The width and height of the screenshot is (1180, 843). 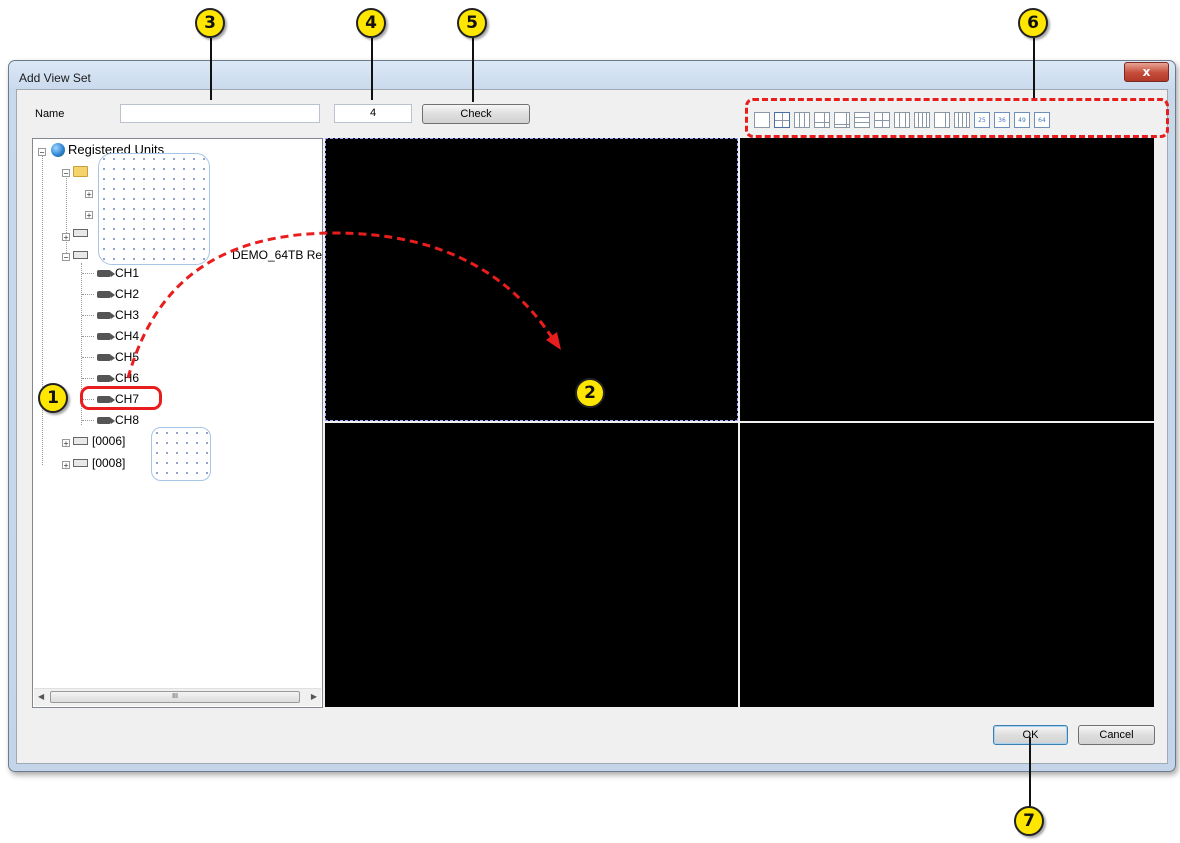 What do you see at coordinates (473, 70) in the screenshot?
I see `callout-5-leader` at bounding box center [473, 70].